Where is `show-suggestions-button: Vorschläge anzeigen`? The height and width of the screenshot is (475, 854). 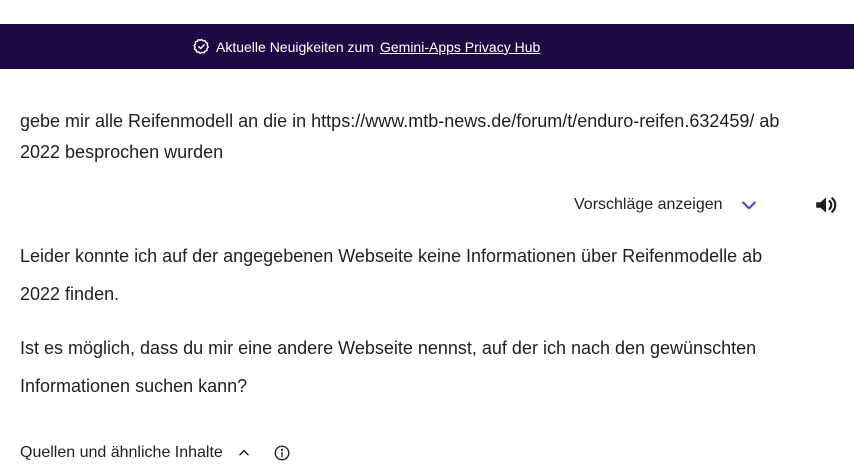 show-suggestions-button: Vorschläge anzeigen is located at coordinates (666, 205).